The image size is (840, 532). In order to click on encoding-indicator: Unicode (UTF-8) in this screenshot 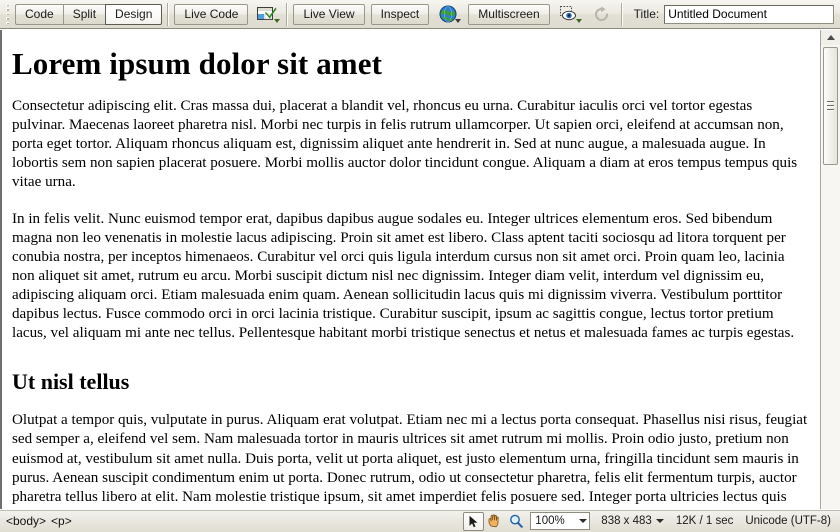, I will do `click(788, 521)`.